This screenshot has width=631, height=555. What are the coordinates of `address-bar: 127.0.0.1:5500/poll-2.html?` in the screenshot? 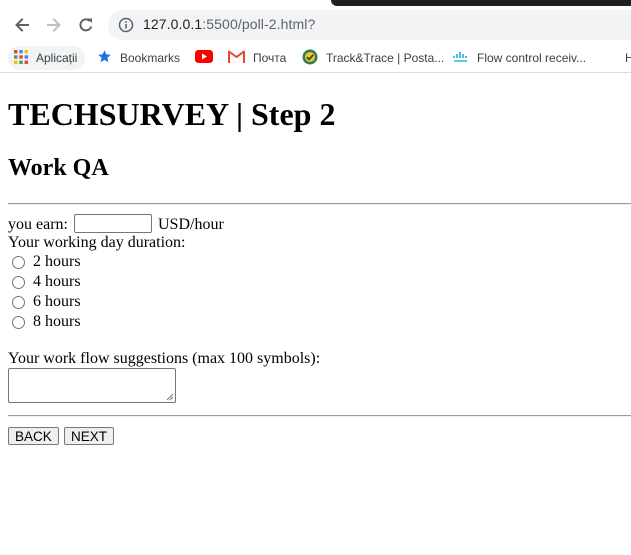 It's located at (369, 25).